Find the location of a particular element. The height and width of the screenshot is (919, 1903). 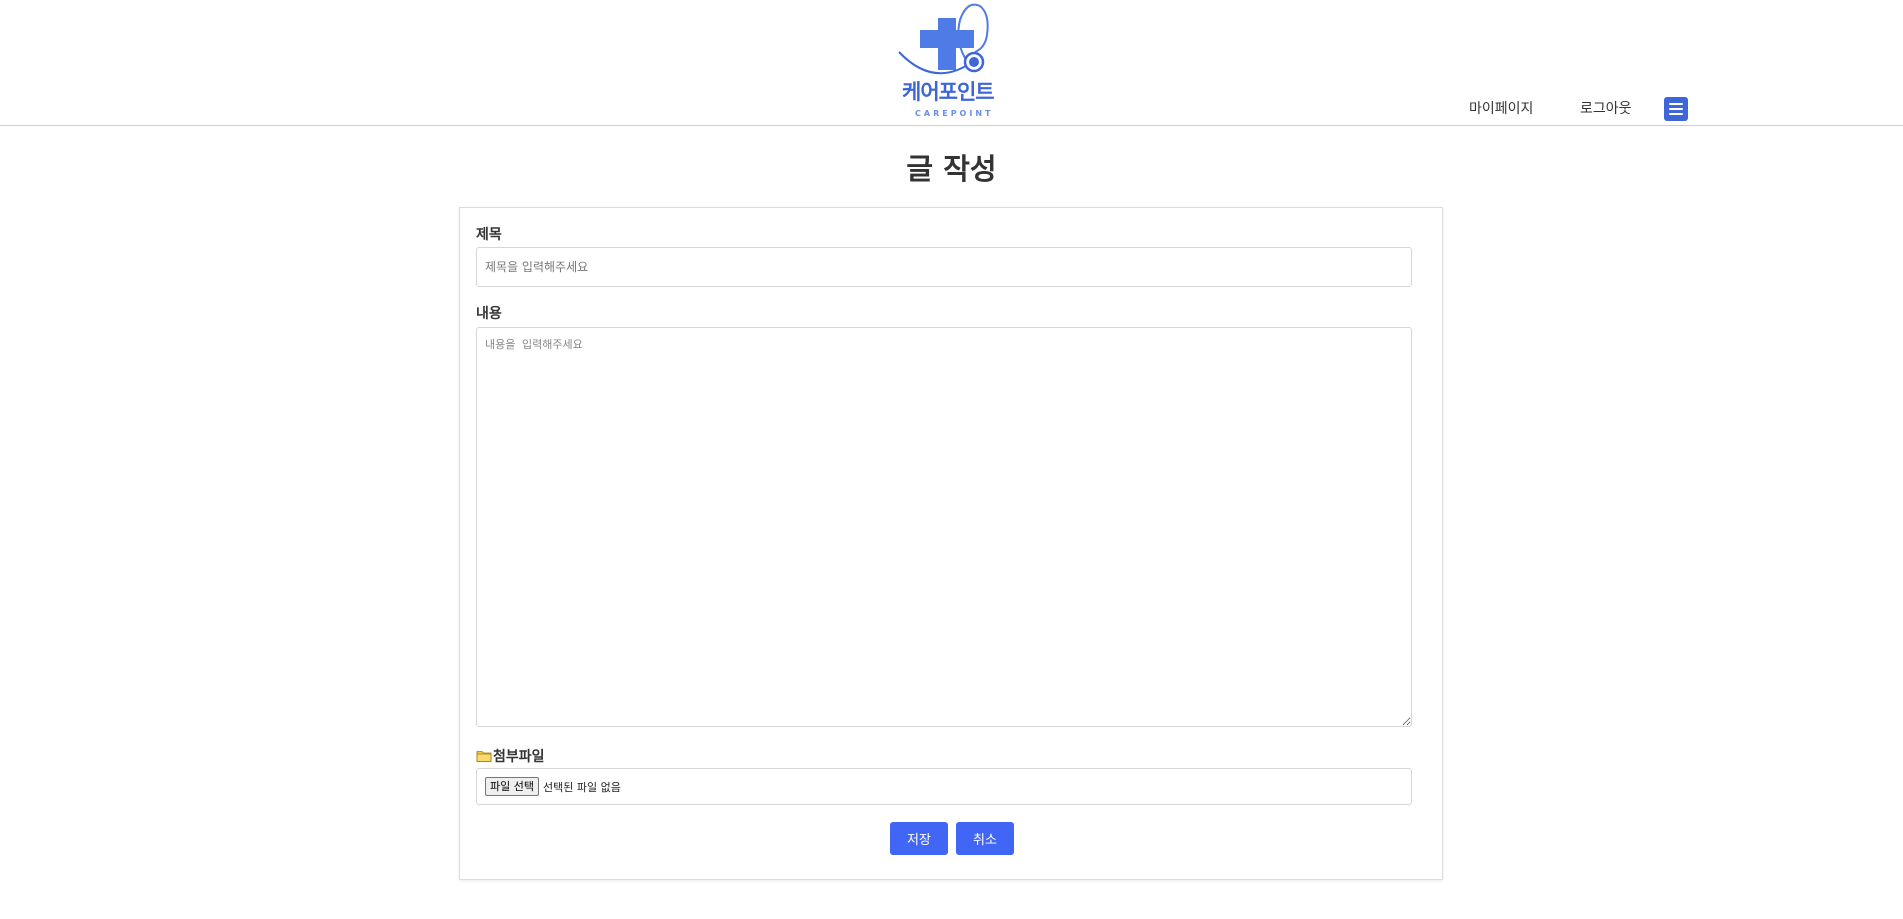

site-header: 케어포인트 CAREPOINT 마이페이지 로그아웃 is located at coordinates (951, 63).